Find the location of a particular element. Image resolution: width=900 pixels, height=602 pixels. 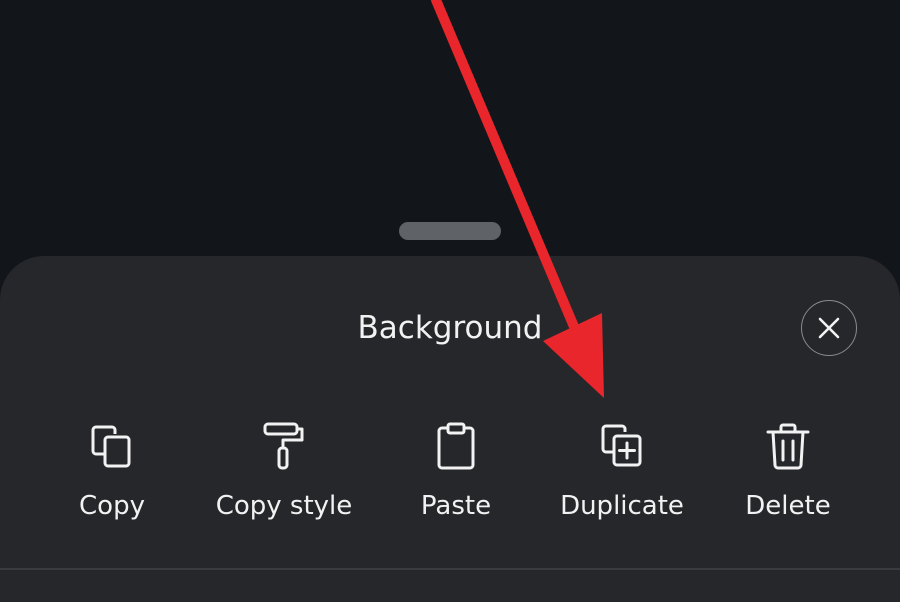

paint-roller-icon is located at coordinates (284, 446).